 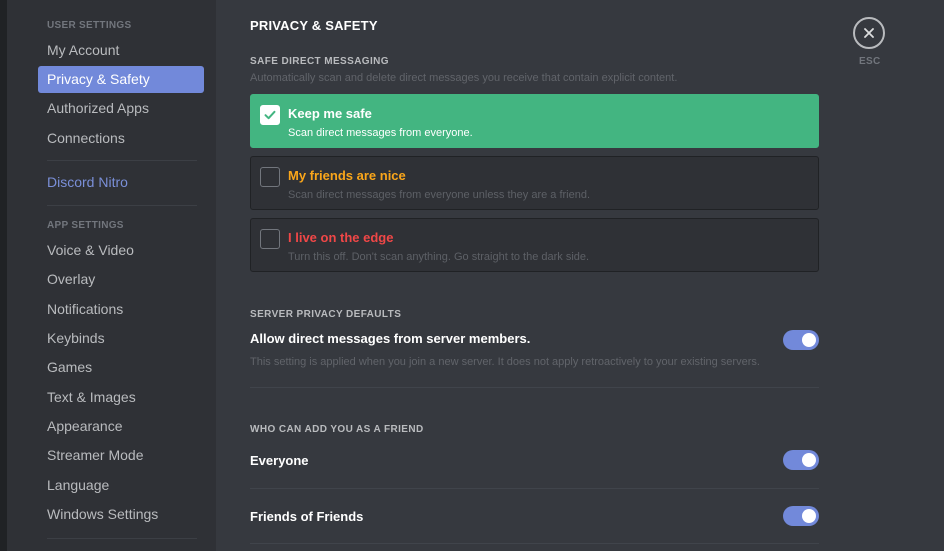 I want to click on option-description: Scan direct messages from everyone., so click(x=380, y=133).